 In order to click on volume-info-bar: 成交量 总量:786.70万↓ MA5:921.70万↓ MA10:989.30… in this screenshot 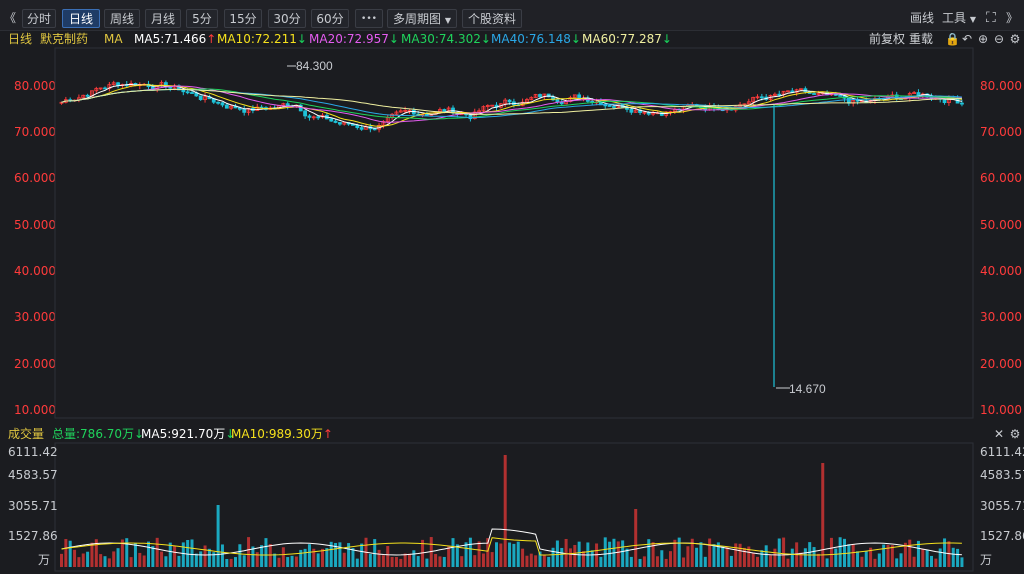, I will do `click(512, 434)`.